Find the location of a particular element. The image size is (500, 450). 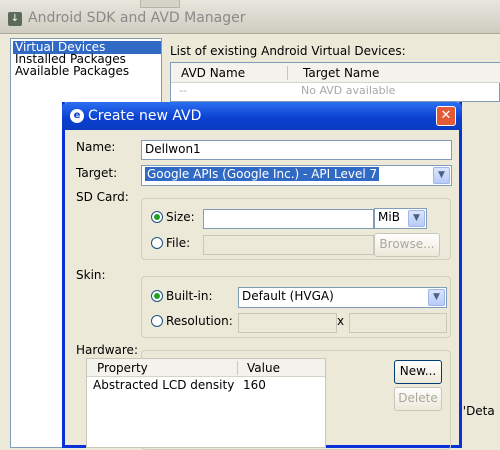

size-input is located at coordinates (288, 219).